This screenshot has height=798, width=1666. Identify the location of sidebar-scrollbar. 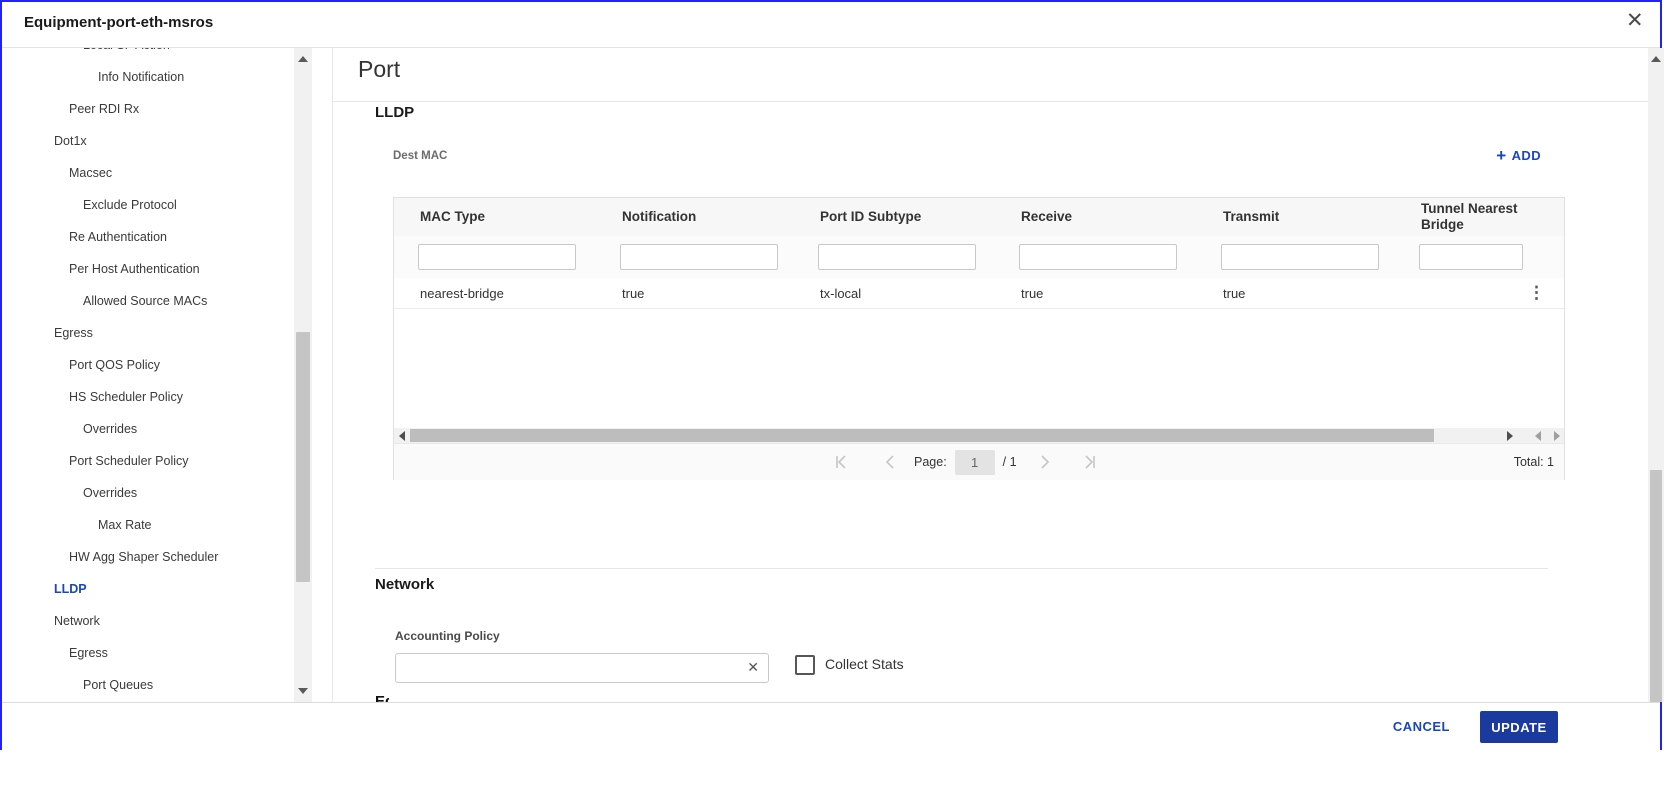
(303, 375).